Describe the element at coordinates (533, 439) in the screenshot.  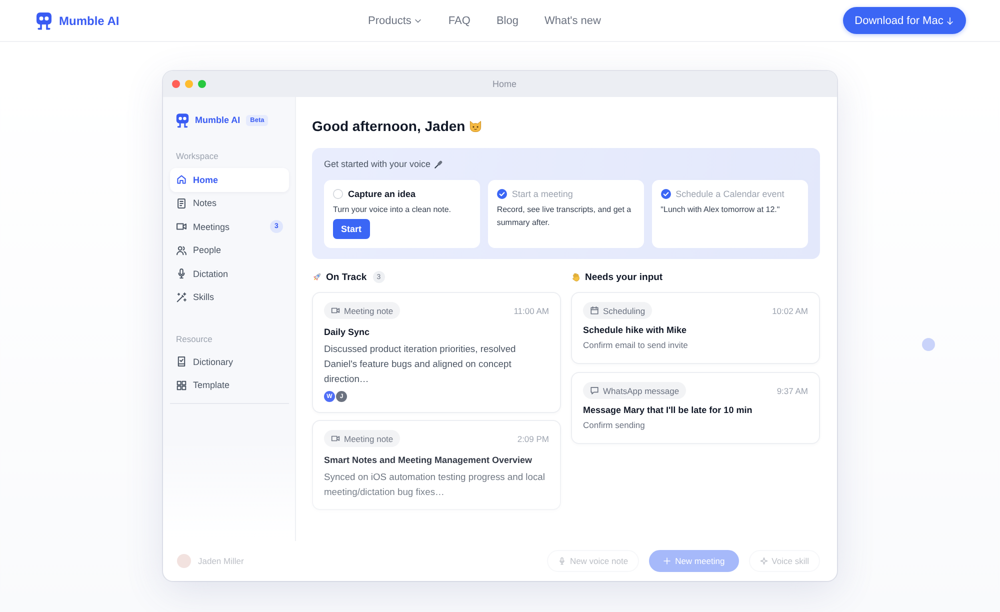
I see `card-time: 2:09 PM` at that location.